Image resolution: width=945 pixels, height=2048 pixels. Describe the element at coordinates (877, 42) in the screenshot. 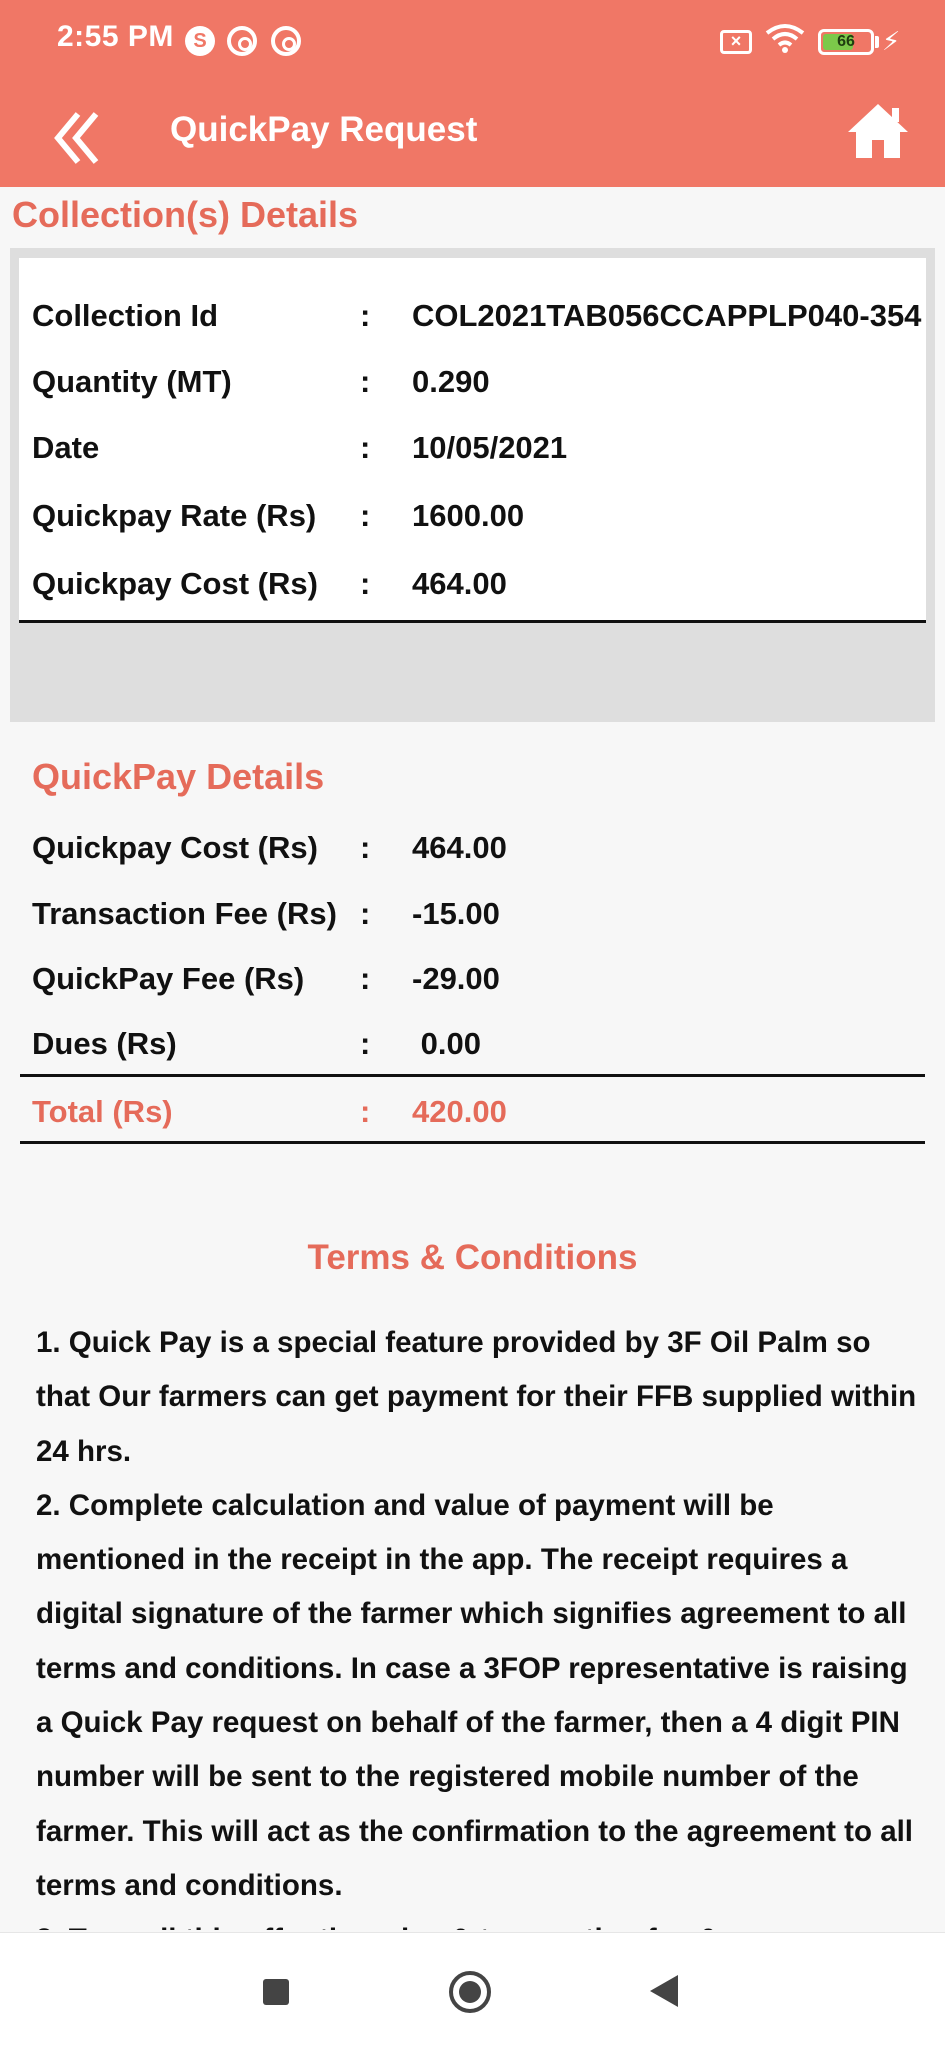

I see `battery-tip` at that location.